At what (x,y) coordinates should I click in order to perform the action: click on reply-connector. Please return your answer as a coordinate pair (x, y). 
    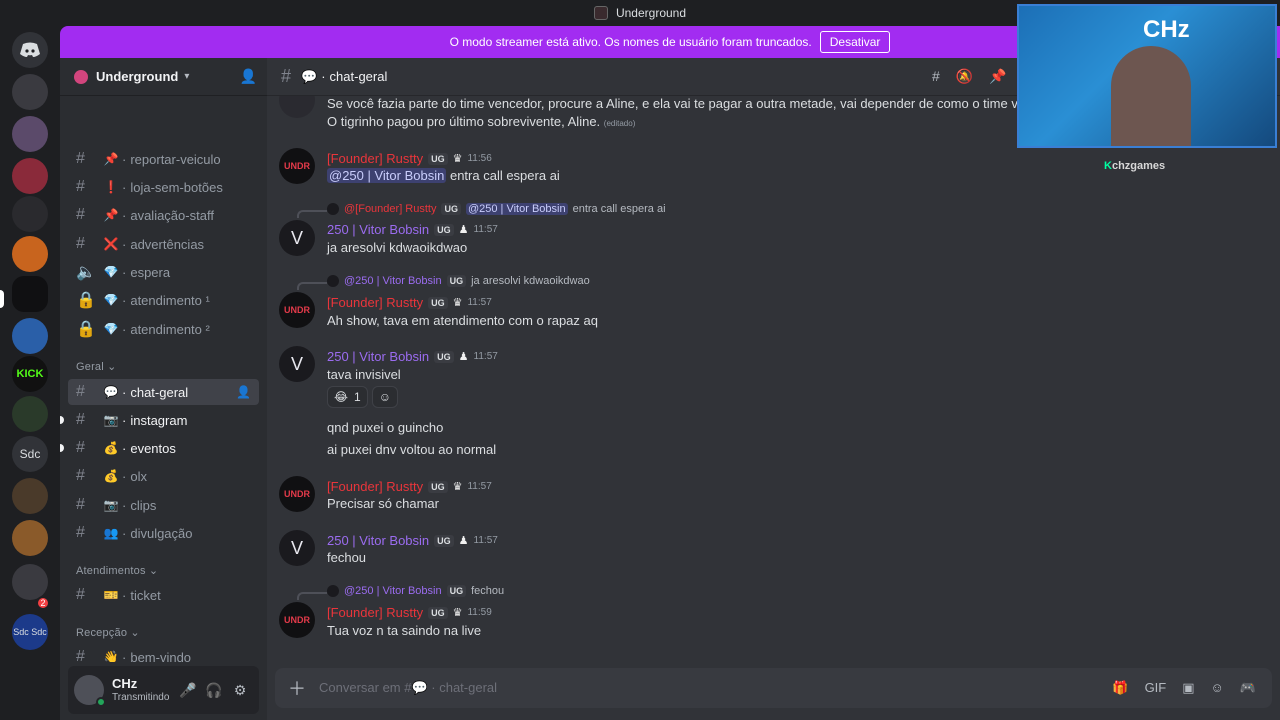
    Looking at the image, I should click on (312, 596).